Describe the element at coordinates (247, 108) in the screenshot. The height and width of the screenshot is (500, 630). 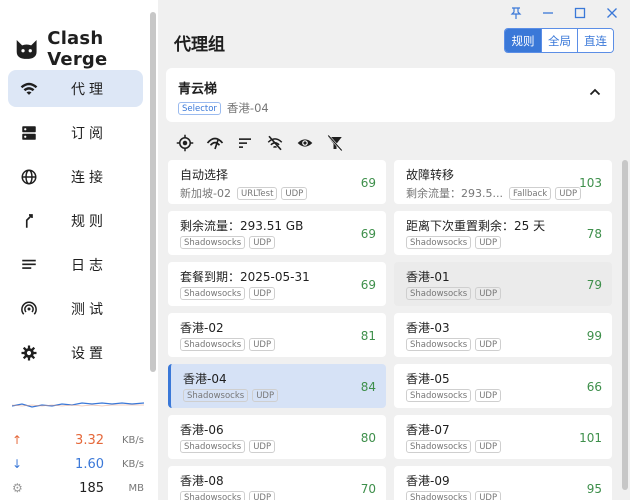
I see `group-current-proxy: 香港-04` at that location.